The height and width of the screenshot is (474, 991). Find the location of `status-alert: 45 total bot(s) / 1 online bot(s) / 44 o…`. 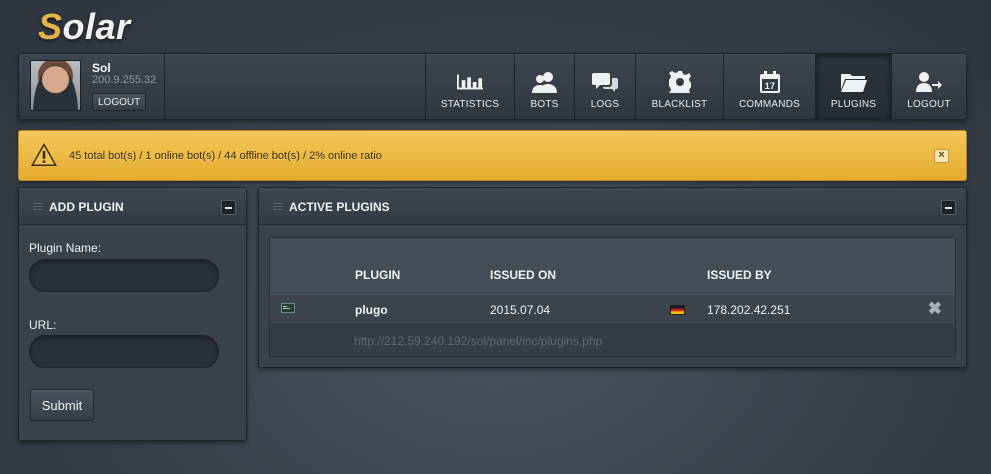

status-alert: 45 total bot(s) / 1 online bot(s) / 44 o… is located at coordinates (492, 155).